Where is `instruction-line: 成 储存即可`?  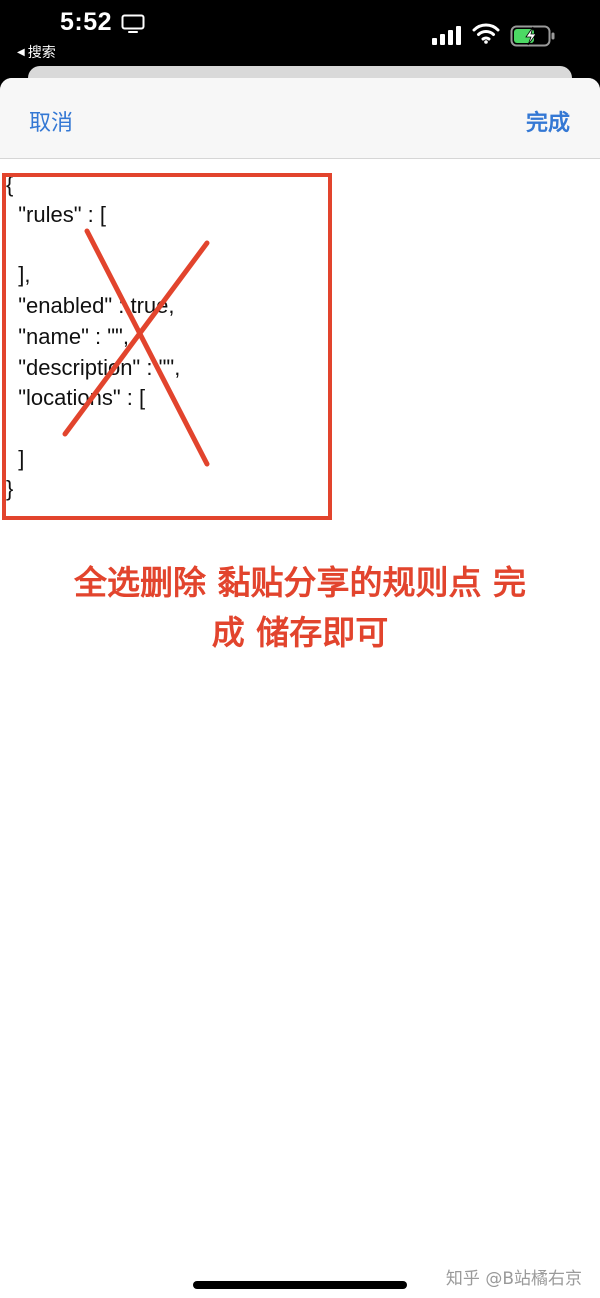
instruction-line: 成 储存即可 is located at coordinates (300, 632).